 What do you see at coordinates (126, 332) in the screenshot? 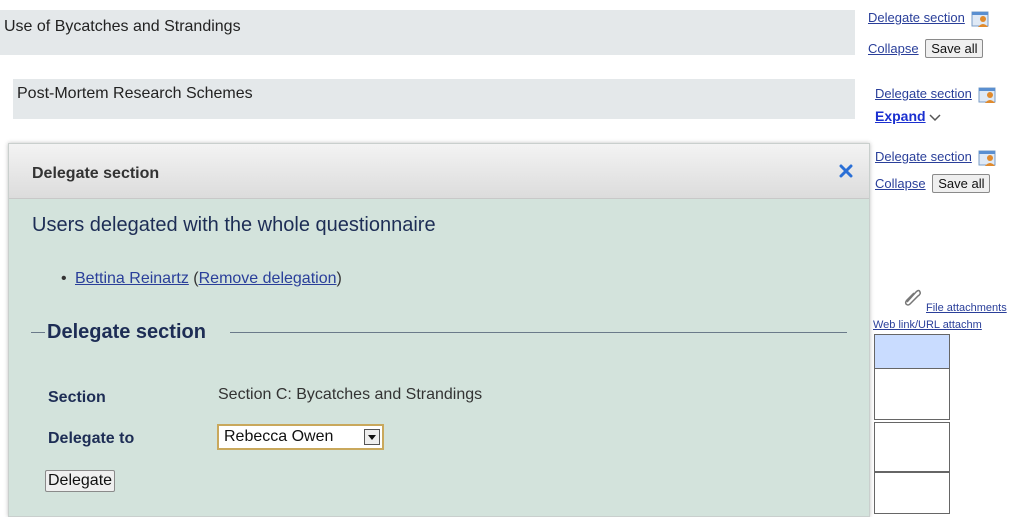
I see `fieldset-legend: Delegate section` at bounding box center [126, 332].